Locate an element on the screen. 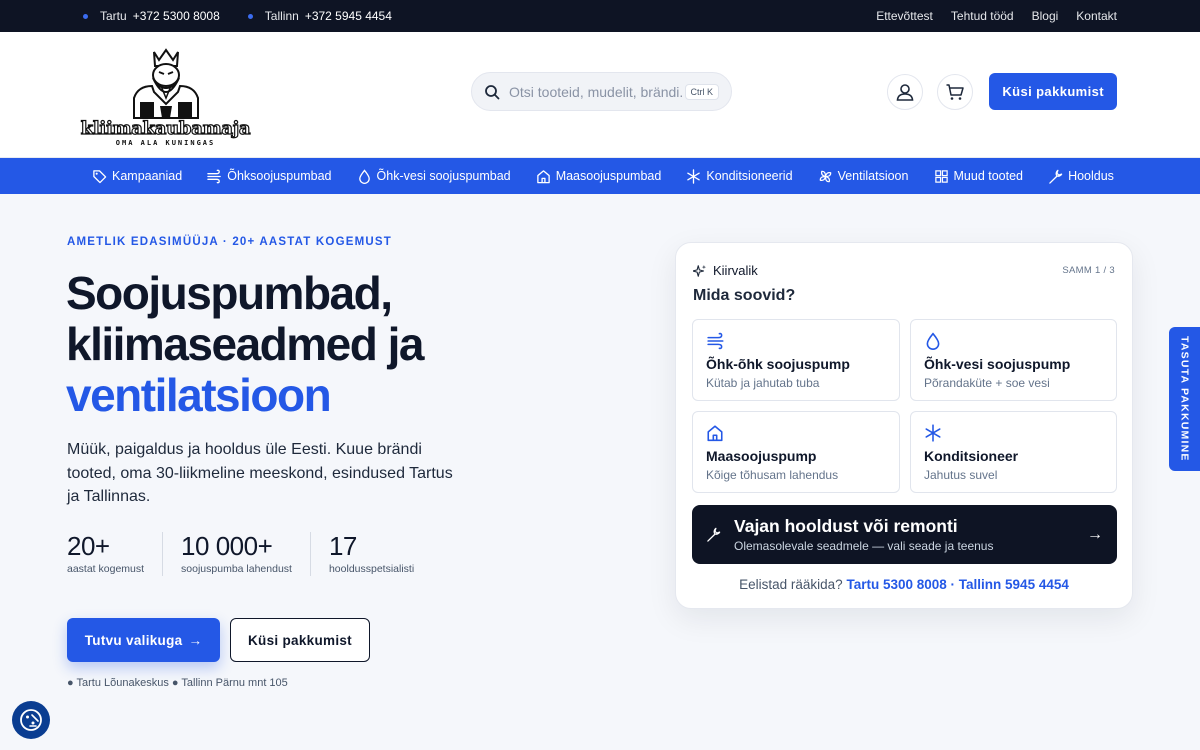  step-indicator: SAMM 1 / 3 is located at coordinates (1088, 270).